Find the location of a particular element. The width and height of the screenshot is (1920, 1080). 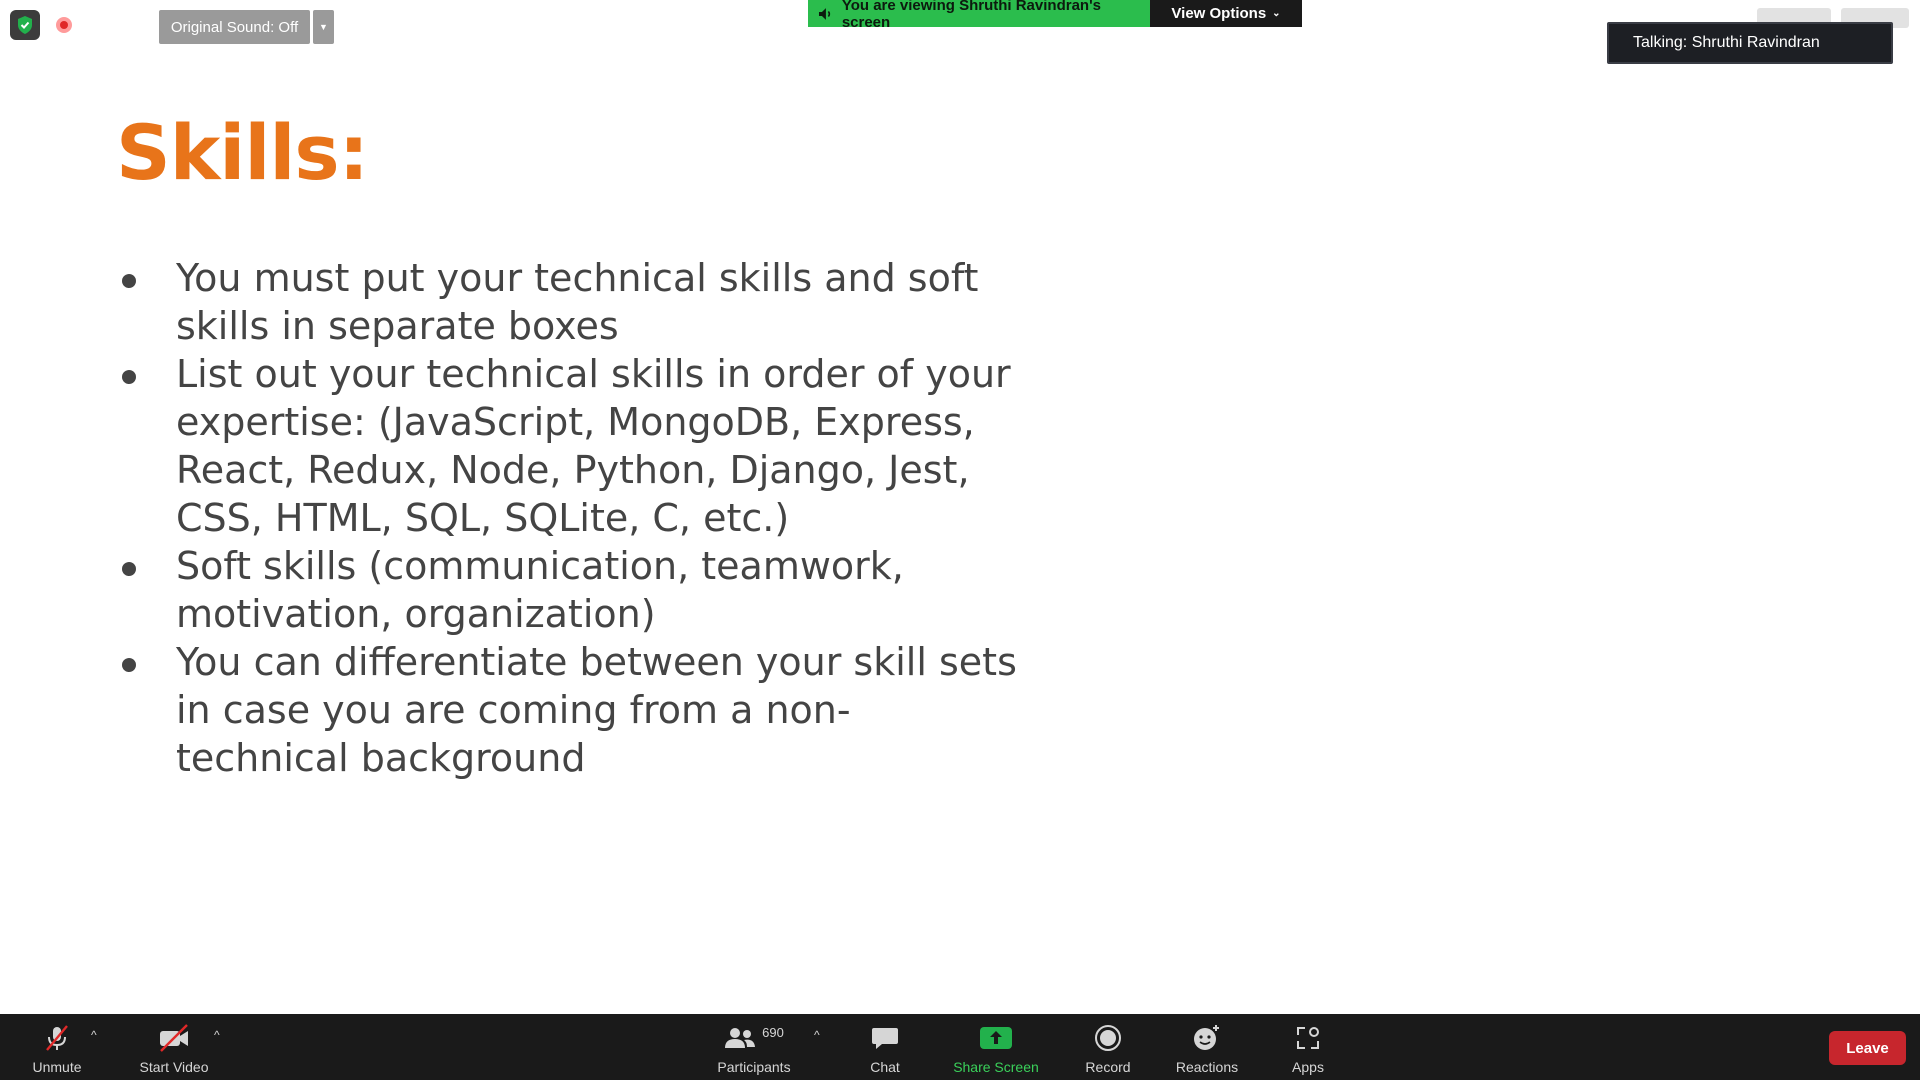

talking-indicator: Talking: Shruthi Ravindran is located at coordinates (1750, 43).